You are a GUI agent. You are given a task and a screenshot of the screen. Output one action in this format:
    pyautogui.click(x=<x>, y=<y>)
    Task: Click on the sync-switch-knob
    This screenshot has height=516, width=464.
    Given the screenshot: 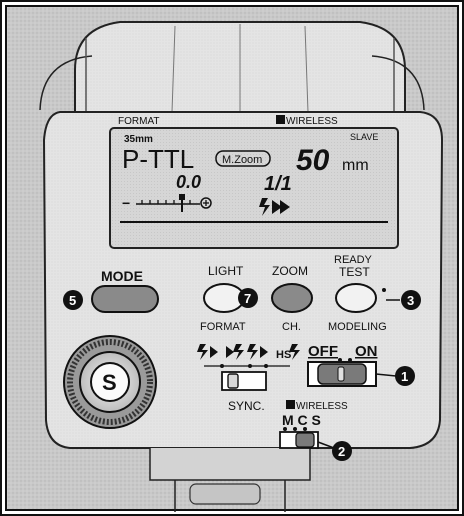 What is the action you would take?
    pyautogui.click(x=233, y=381)
    